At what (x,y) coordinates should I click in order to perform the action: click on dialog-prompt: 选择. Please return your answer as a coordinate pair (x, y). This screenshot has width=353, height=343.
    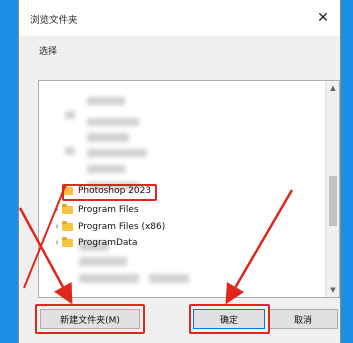
    Looking at the image, I should click on (48, 52).